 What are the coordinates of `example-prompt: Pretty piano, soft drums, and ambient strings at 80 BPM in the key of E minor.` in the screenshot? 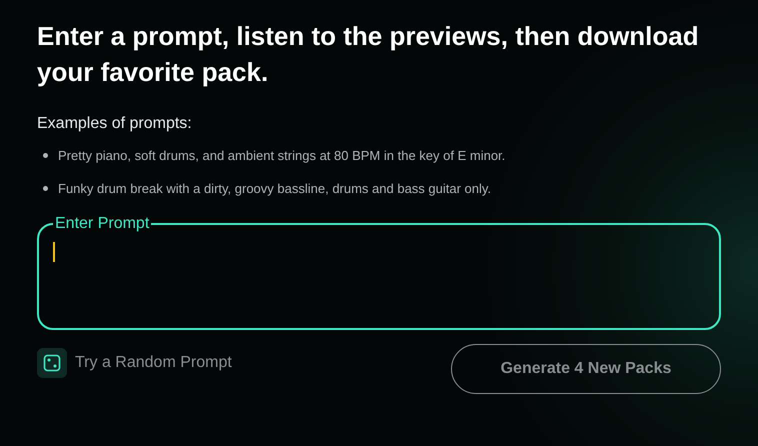 It's located at (282, 156).